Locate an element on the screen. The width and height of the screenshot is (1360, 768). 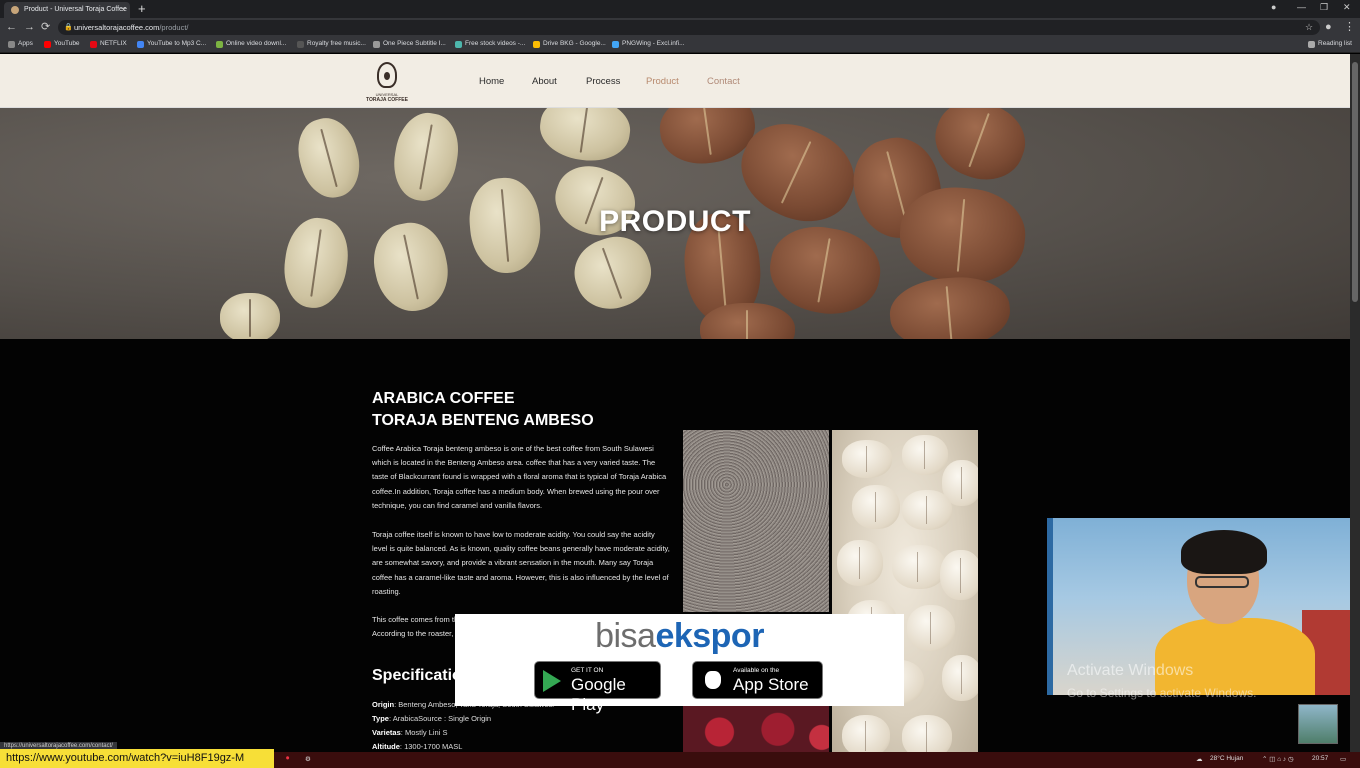
spec-row: Type: ArabicaSource : Single Origin is located at coordinates (431, 718).